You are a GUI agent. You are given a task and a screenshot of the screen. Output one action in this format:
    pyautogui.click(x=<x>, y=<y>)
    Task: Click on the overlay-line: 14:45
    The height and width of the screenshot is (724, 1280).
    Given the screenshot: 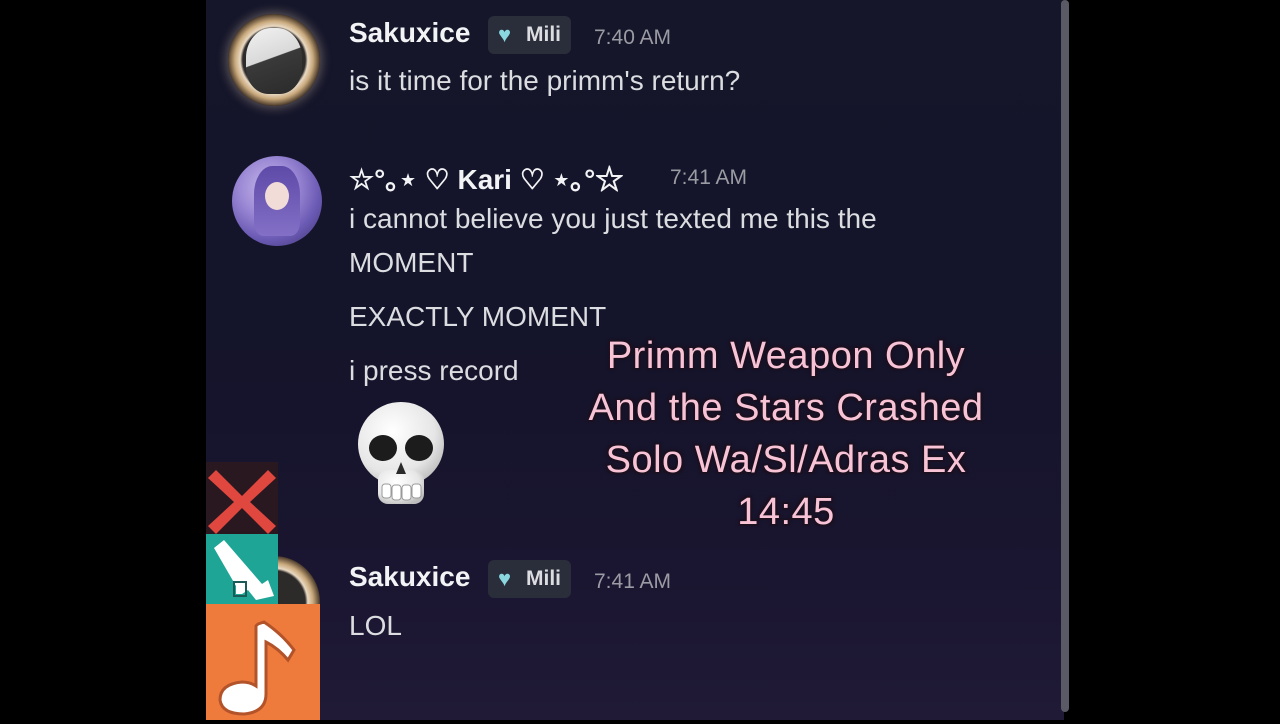 What is the action you would take?
    pyautogui.click(x=786, y=512)
    